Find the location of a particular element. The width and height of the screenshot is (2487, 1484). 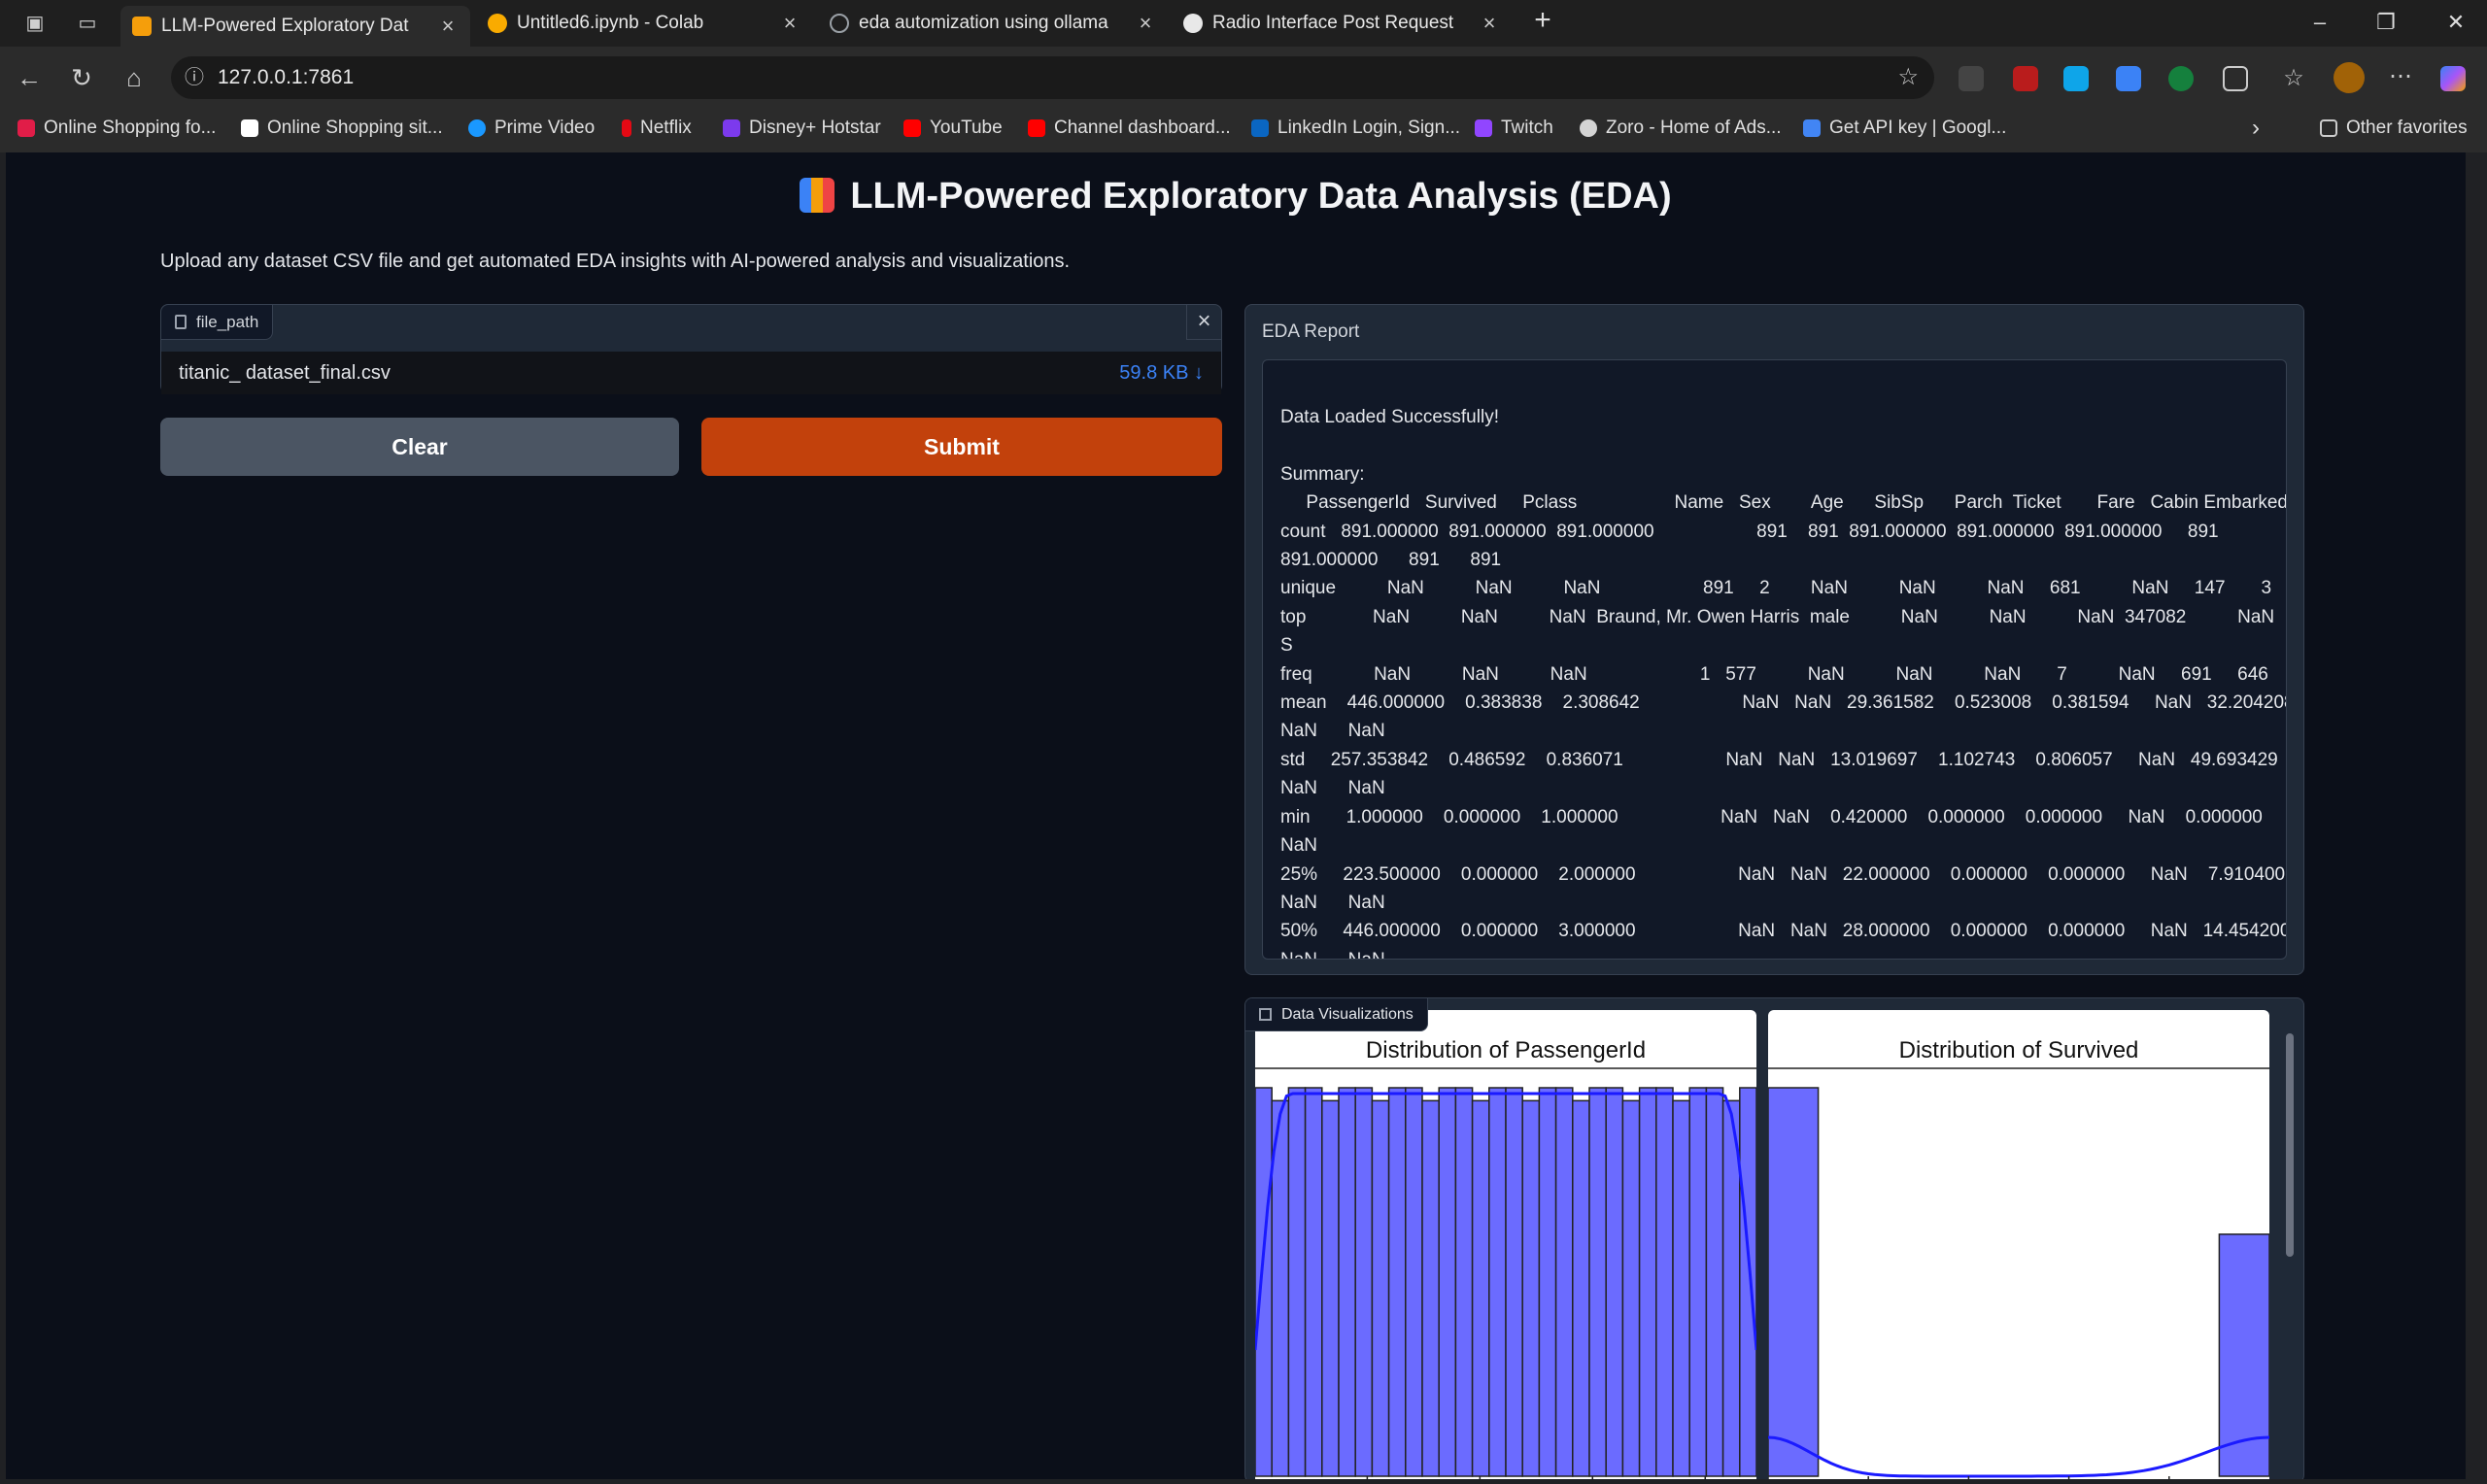

bookmark-item: YouTube is located at coordinates (953, 128).